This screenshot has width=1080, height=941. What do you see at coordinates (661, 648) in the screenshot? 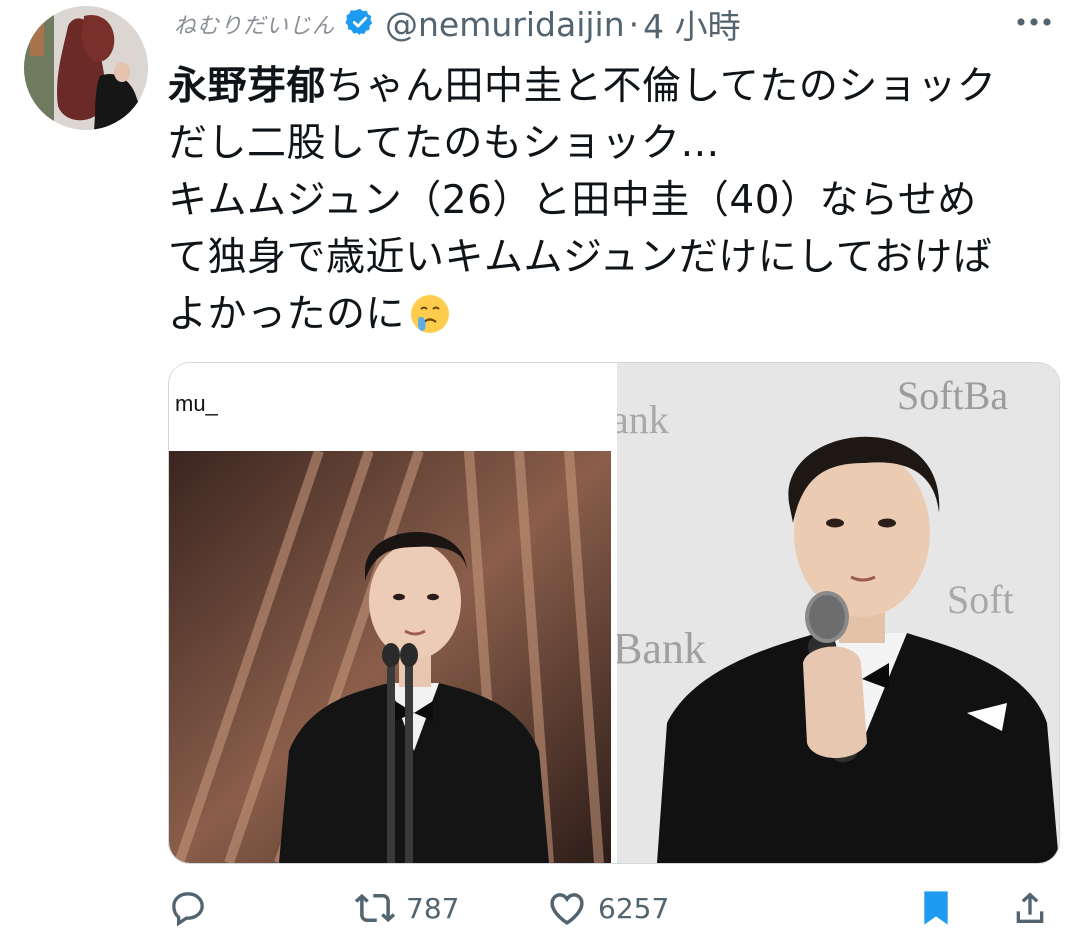
I see `backdrop-text-3: Bank` at bounding box center [661, 648].